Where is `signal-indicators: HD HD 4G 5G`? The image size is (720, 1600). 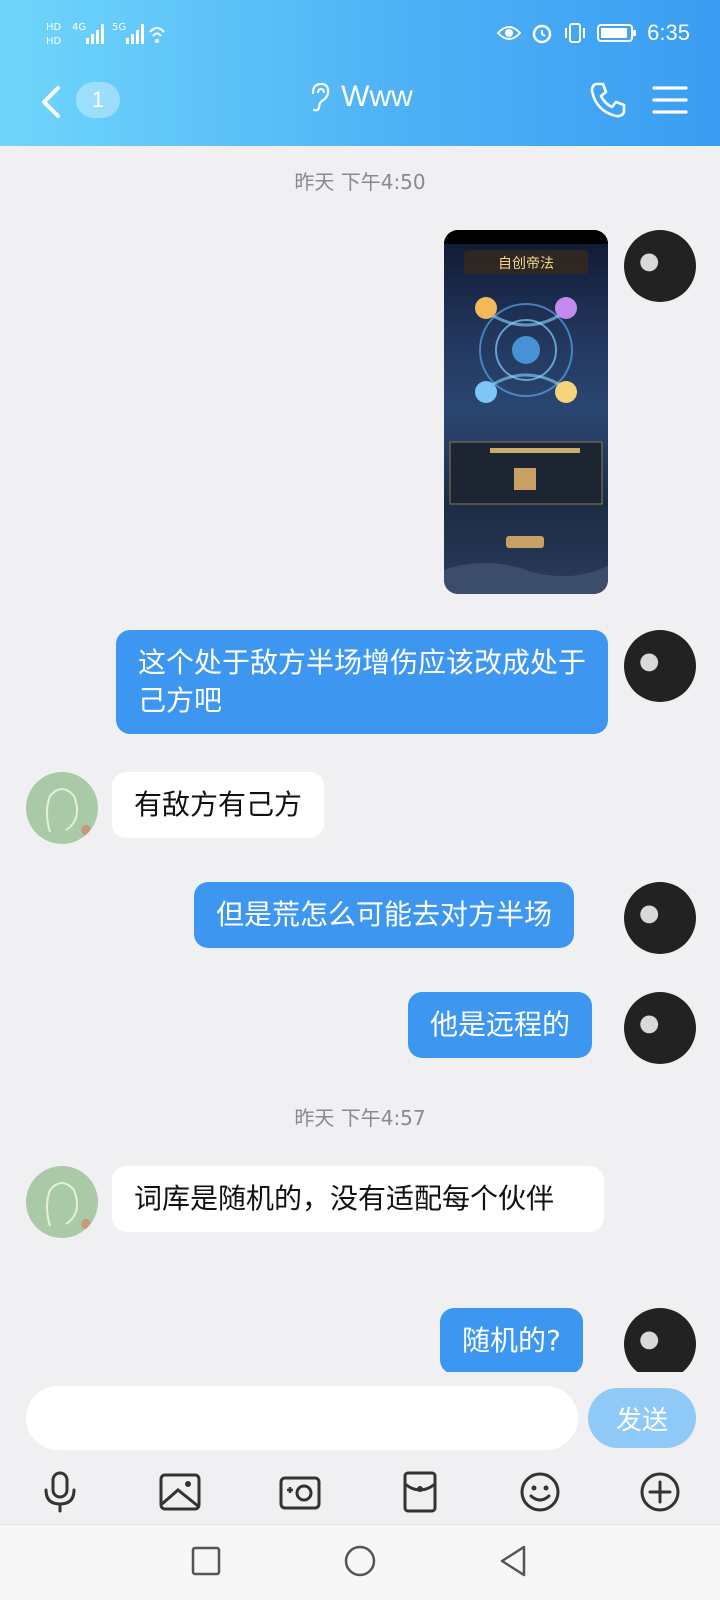
signal-indicators: HD HD 4G 5G is located at coordinates (106, 34).